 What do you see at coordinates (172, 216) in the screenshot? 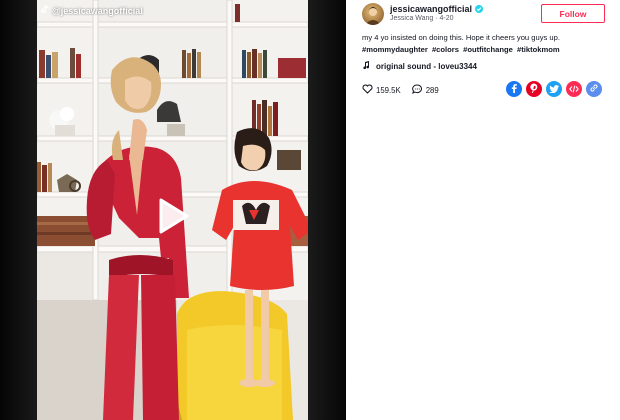
I see `play-button` at bounding box center [172, 216].